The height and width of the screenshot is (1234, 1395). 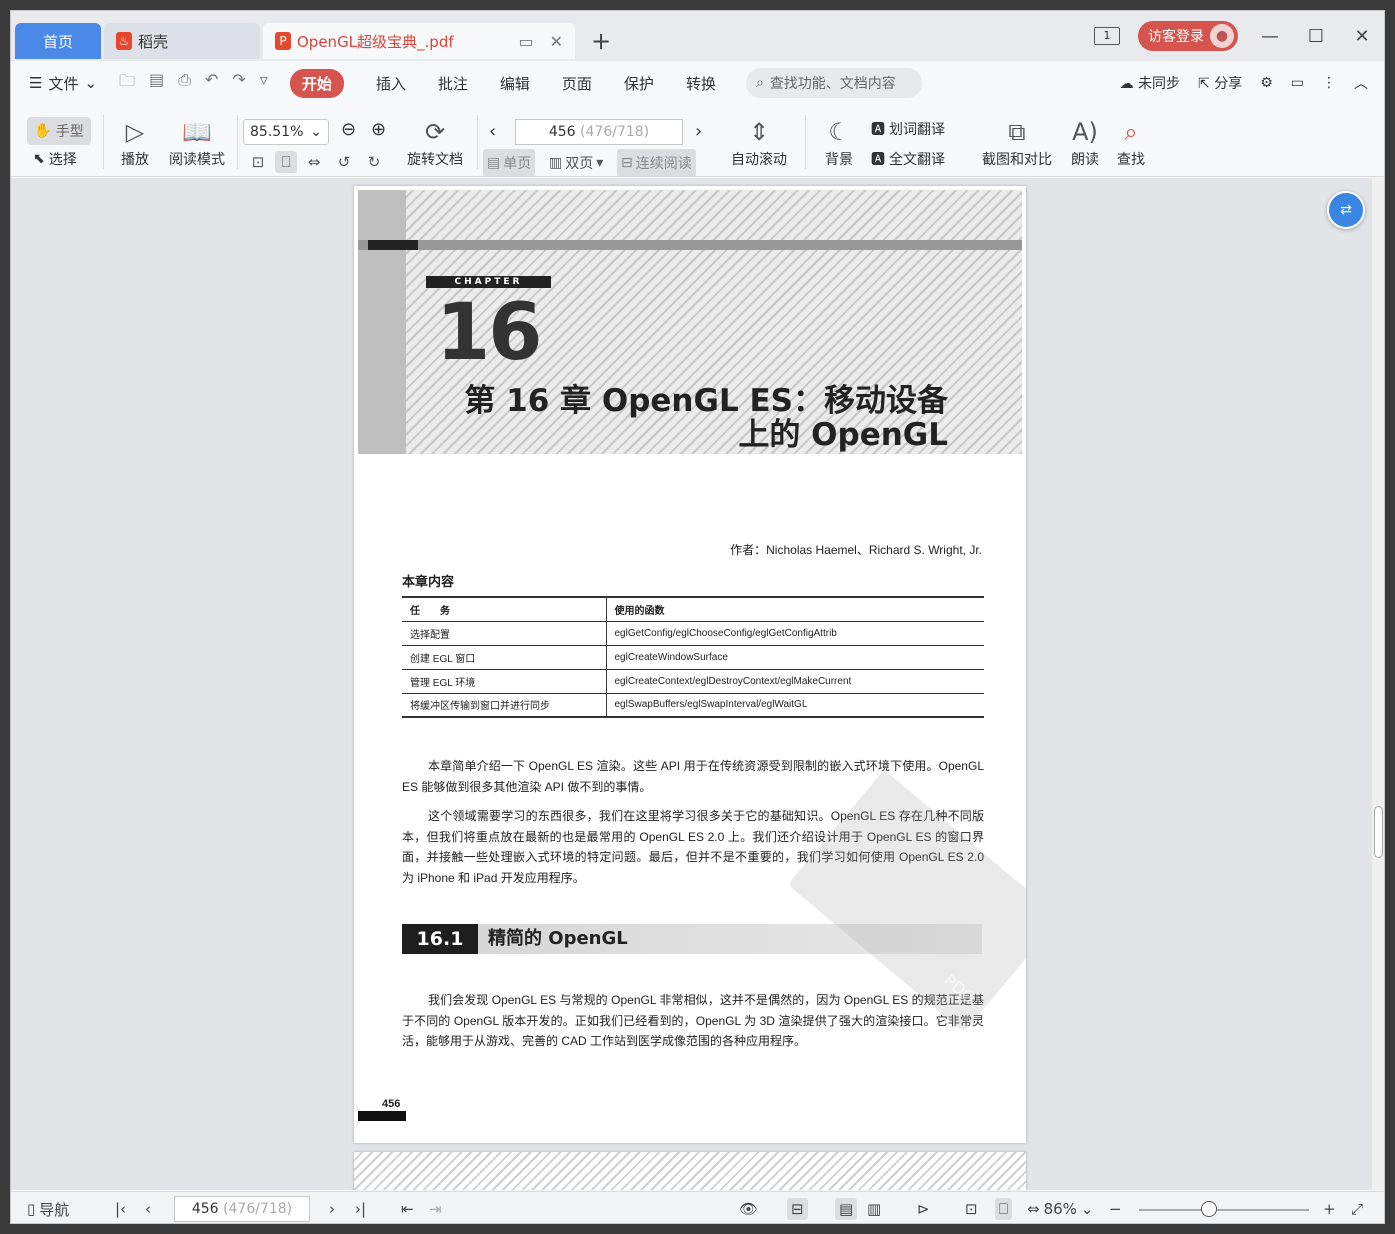 I want to click on screenshot-compare-button: ⧉ 截图和对比, so click(x=1017, y=143).